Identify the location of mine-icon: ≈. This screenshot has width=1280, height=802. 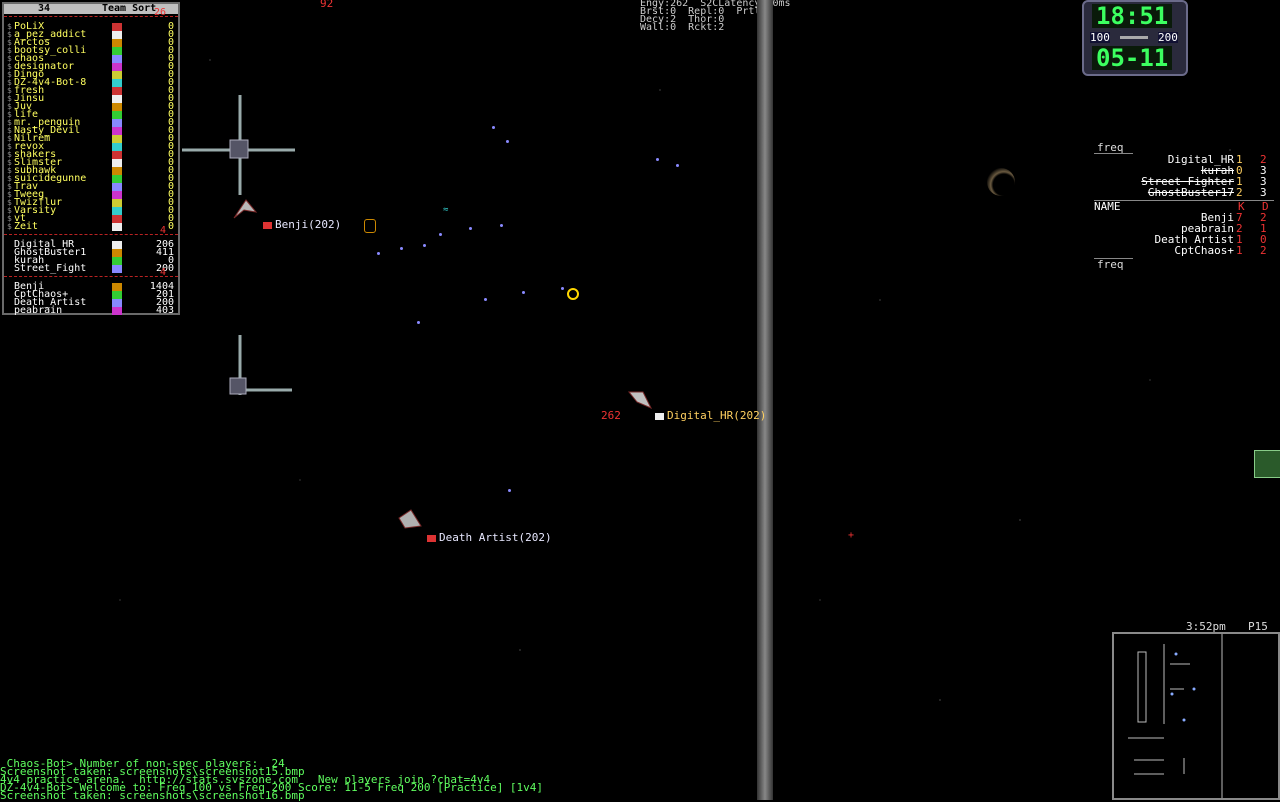
(446, 210).